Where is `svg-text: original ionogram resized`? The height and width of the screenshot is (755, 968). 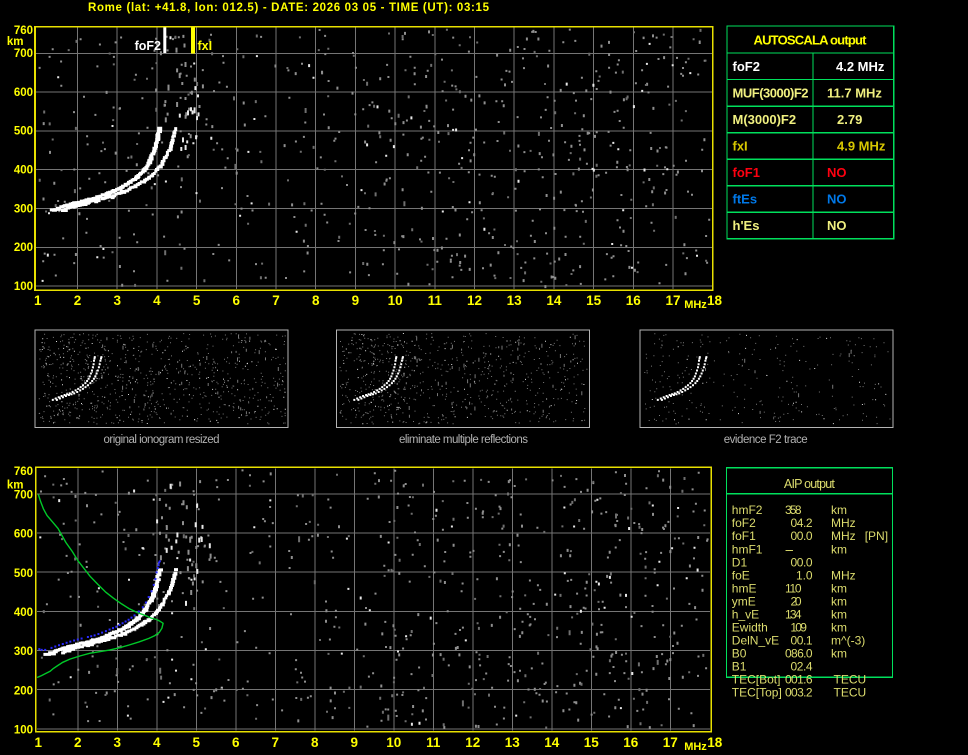 svg-text: original ionogram resized is located at coordinates (162, 440).